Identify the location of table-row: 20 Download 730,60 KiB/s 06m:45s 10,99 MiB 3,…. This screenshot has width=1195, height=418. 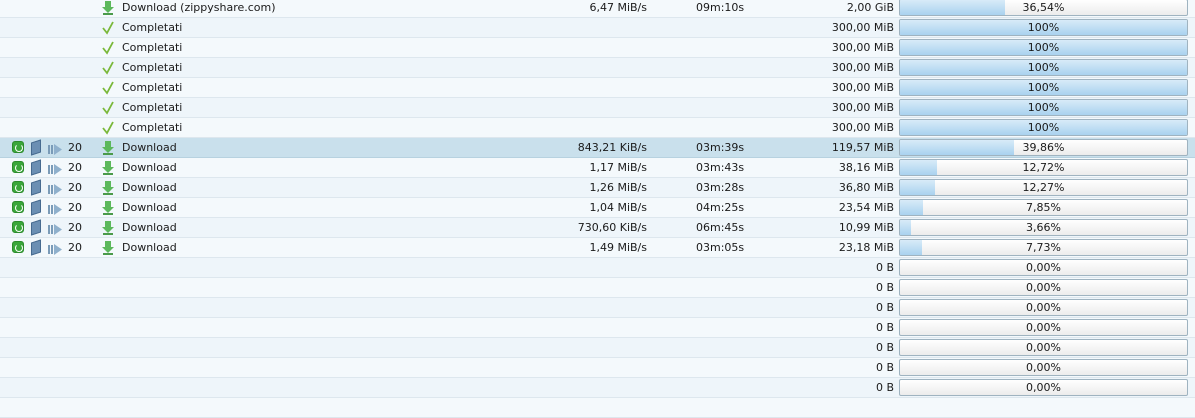
(597, 228).